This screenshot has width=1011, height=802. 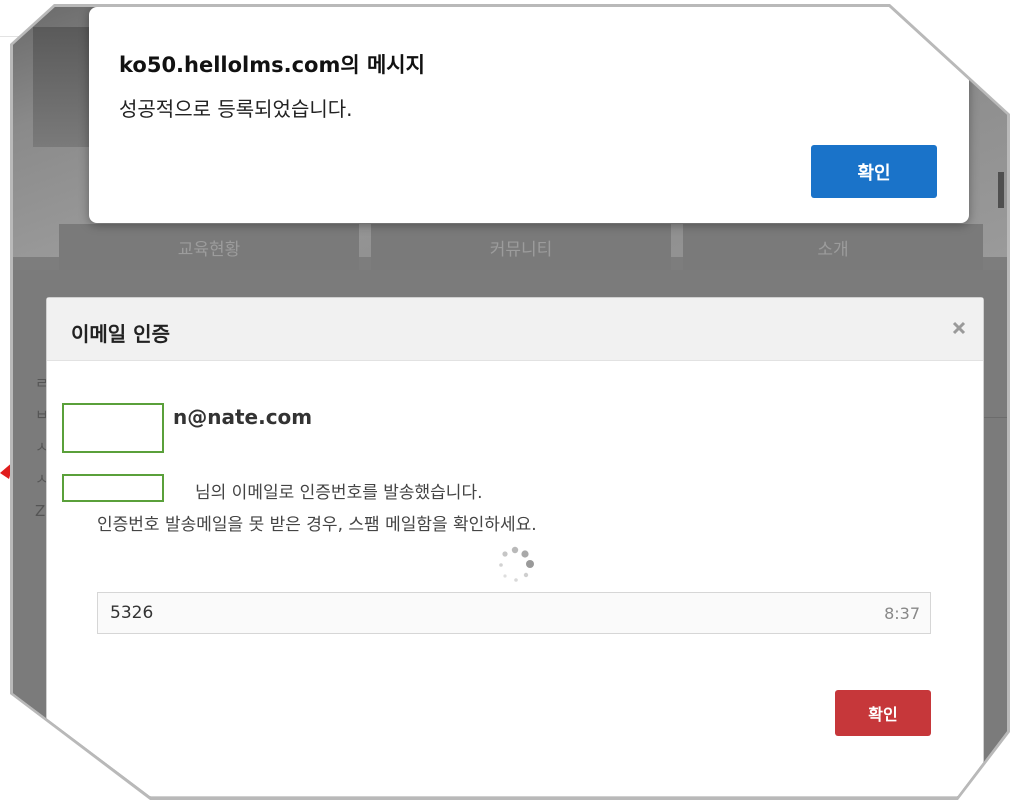 What do you see at coordinates (236, 109) in the screenshot?
I see `alert-message: 성공적으로 등록되었습니다.` at bounding box center [236, 109].